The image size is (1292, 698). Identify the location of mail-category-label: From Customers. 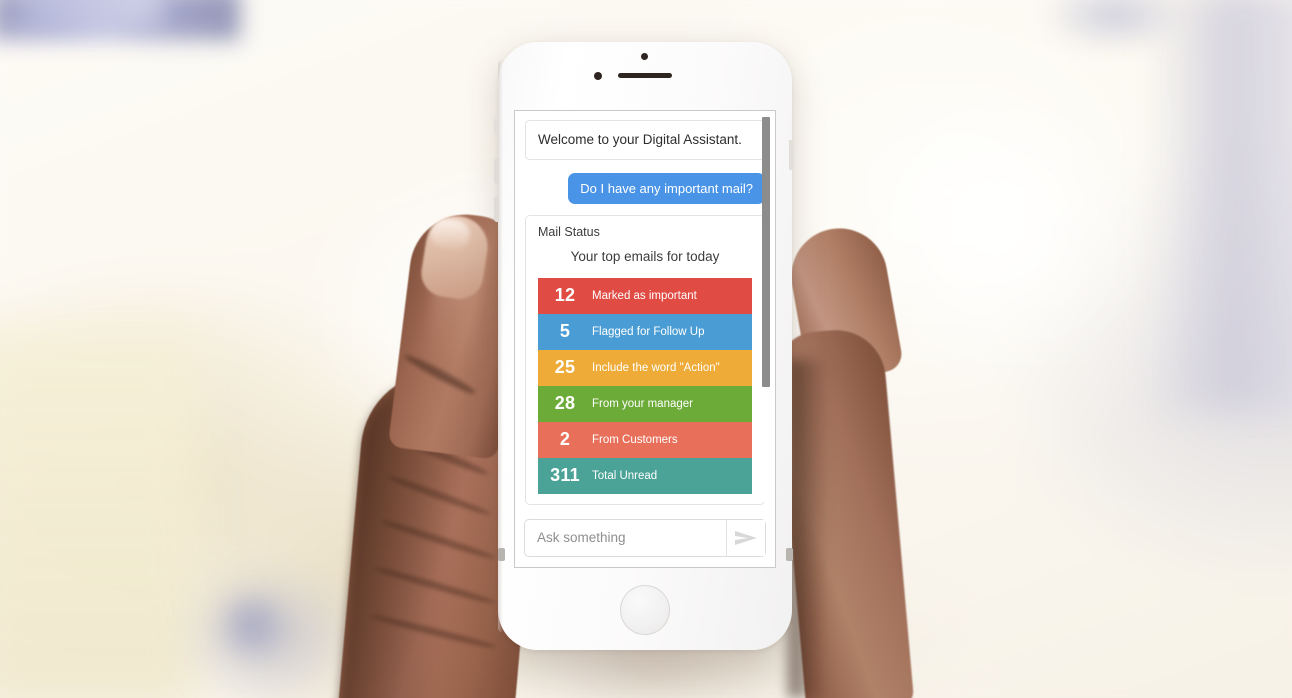
(635, 439).